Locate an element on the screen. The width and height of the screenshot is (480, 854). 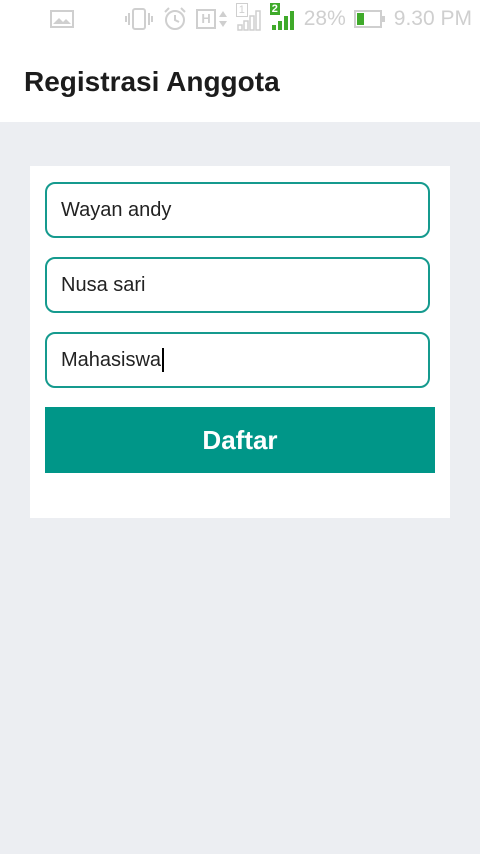
status-icons: H 1 2 28% 9.30 PM is located at coordinates (298, 17).